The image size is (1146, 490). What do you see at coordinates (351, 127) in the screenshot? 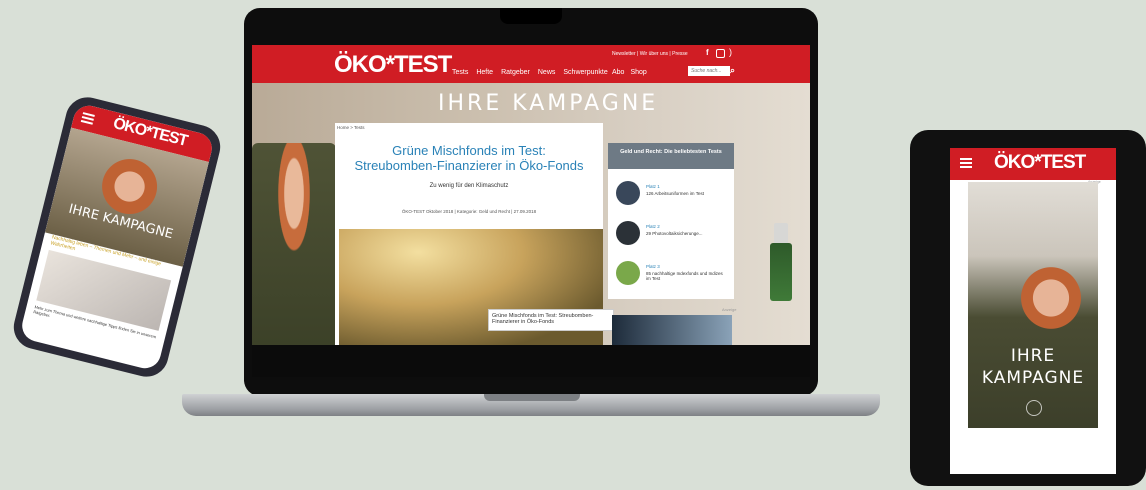
I see `breadcrumb: Home > Tests` at bounding box center [351, 127].